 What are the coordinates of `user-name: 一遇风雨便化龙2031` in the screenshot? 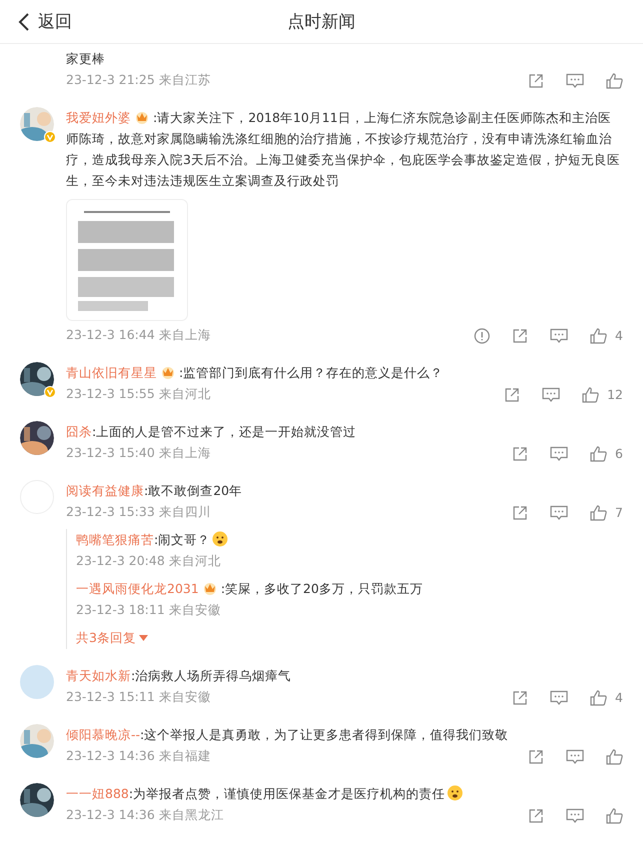 It's located at (137, 588).